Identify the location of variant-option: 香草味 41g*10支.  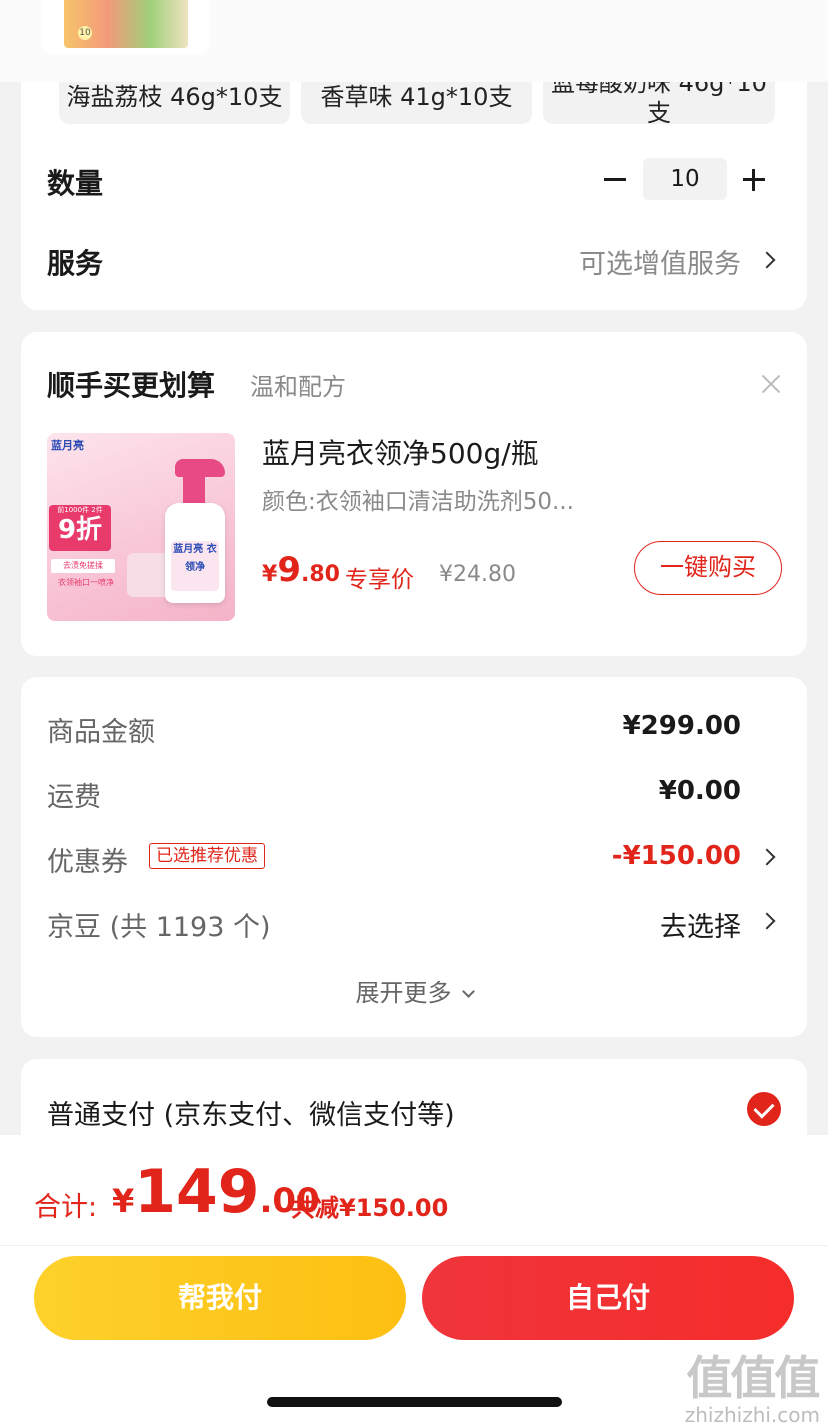
(416, 103).